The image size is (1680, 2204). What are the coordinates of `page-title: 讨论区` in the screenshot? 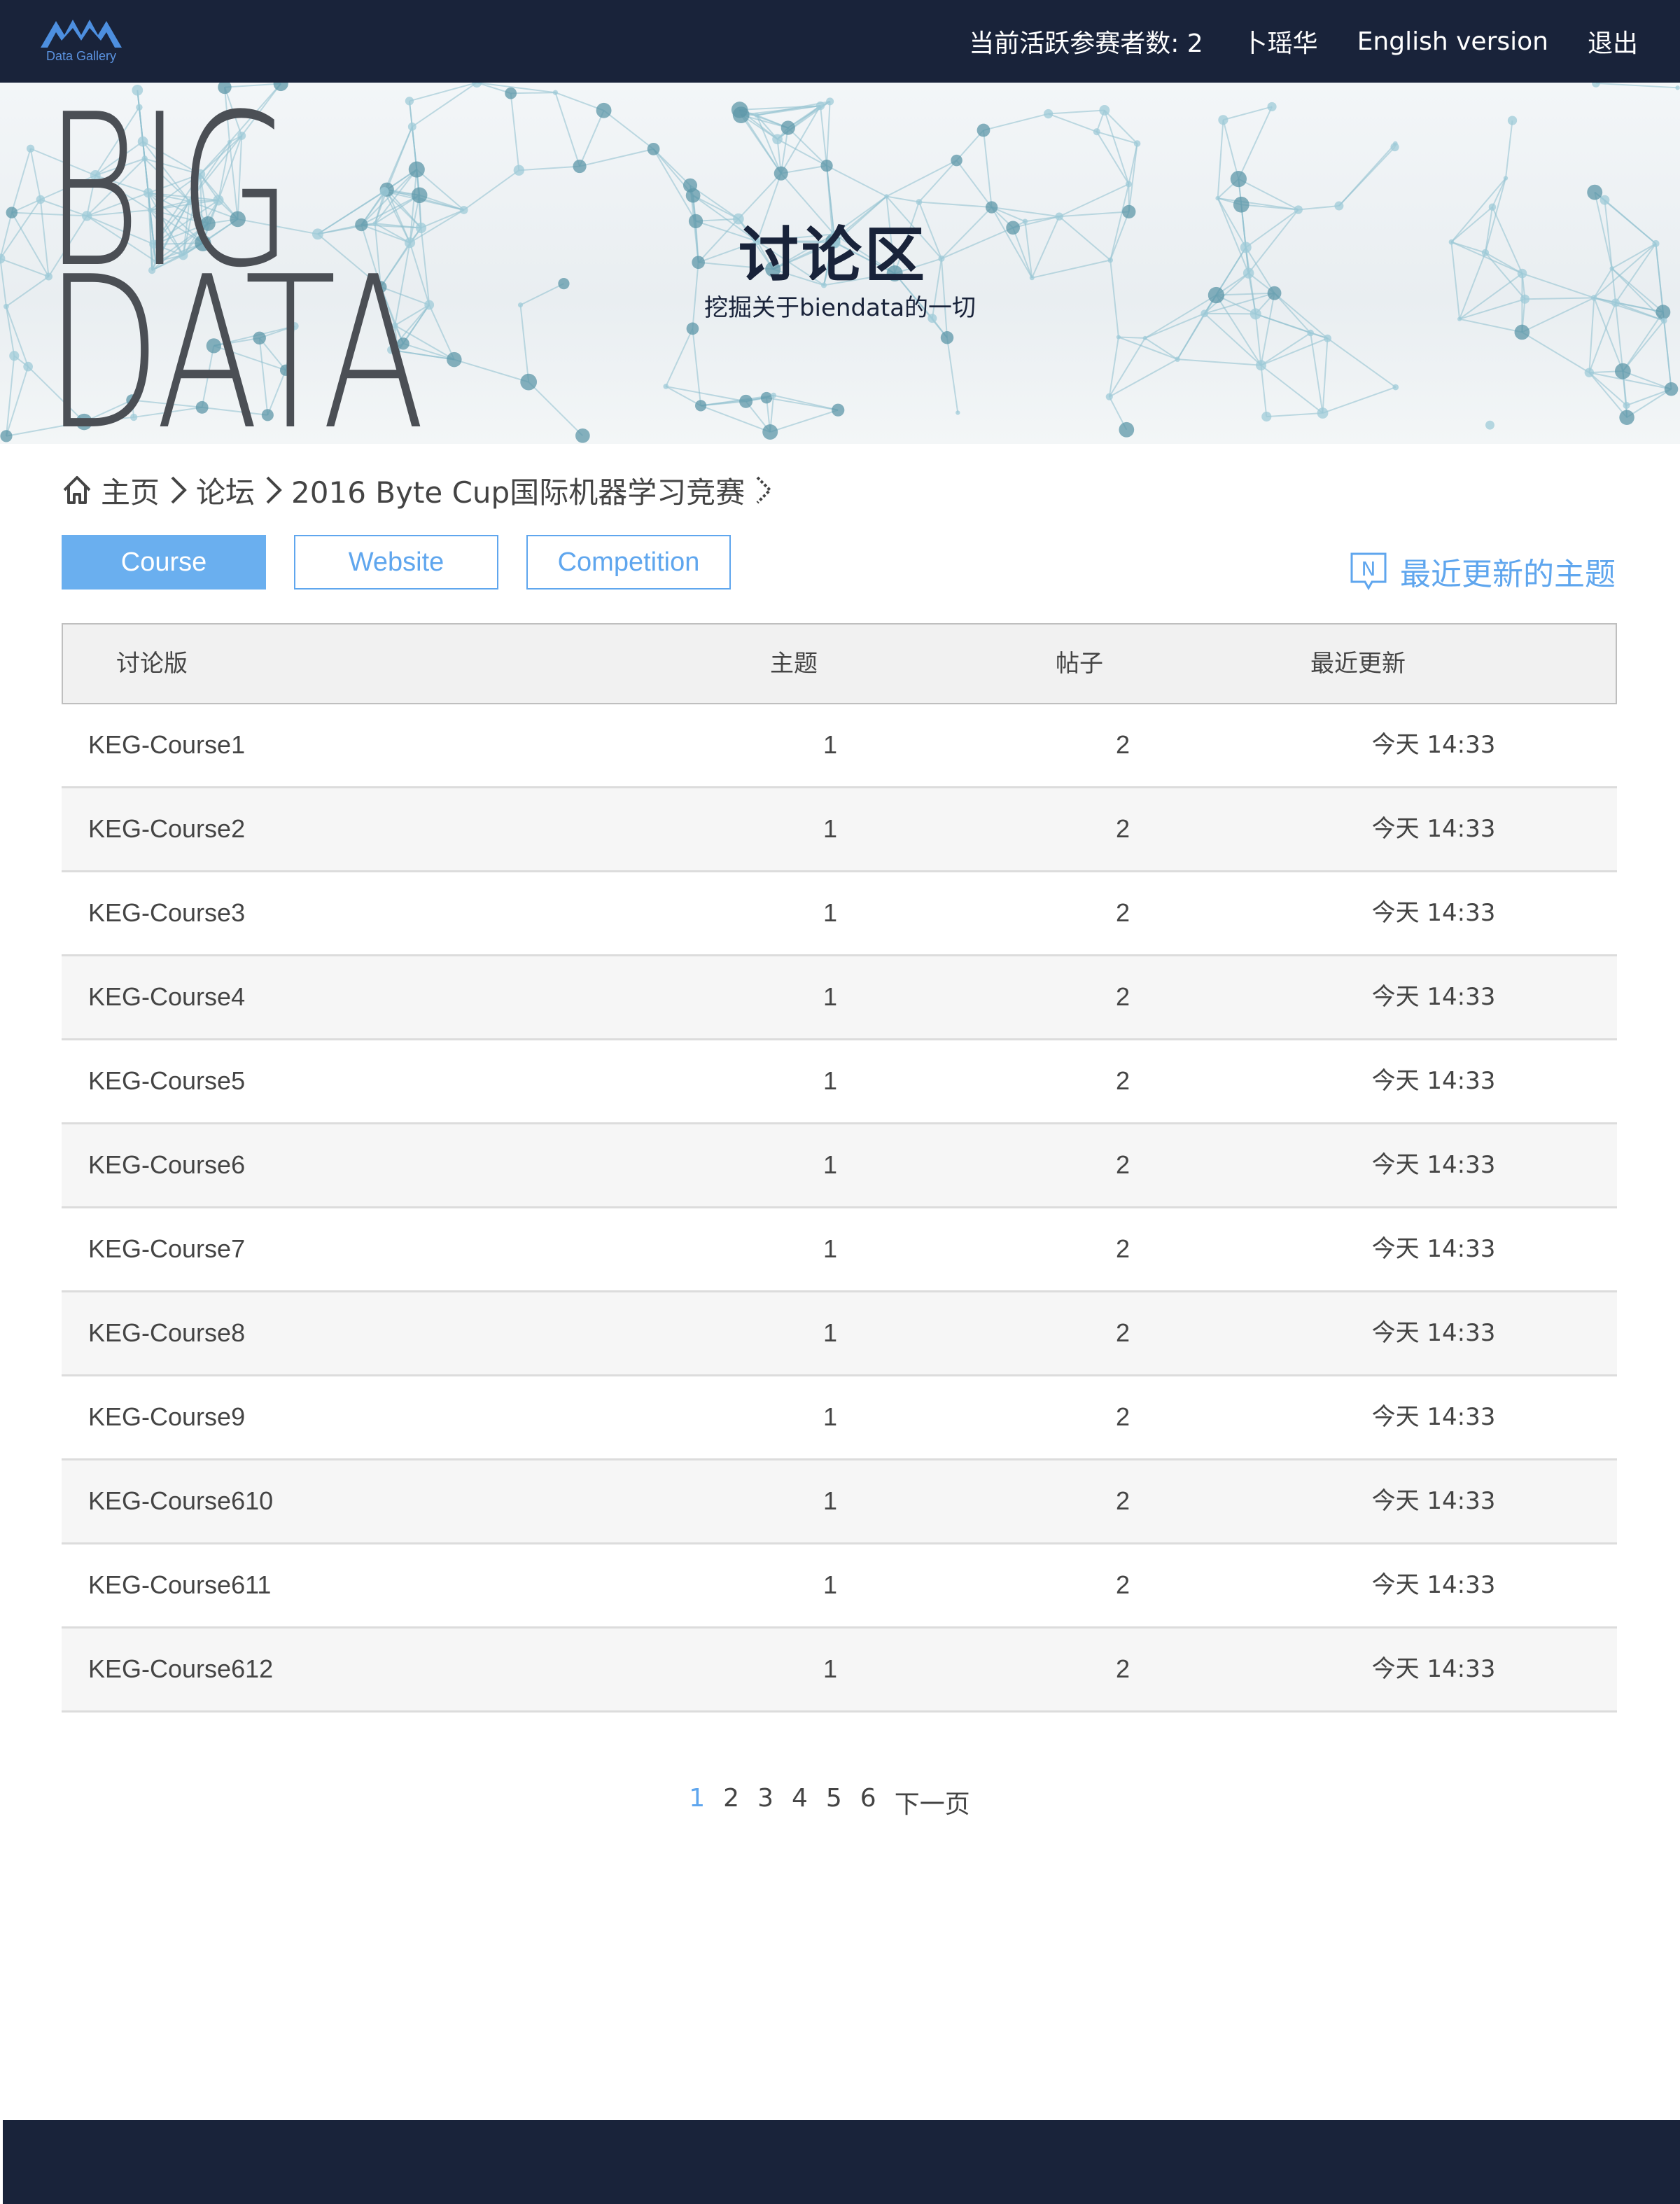 It's located at (832, 256).